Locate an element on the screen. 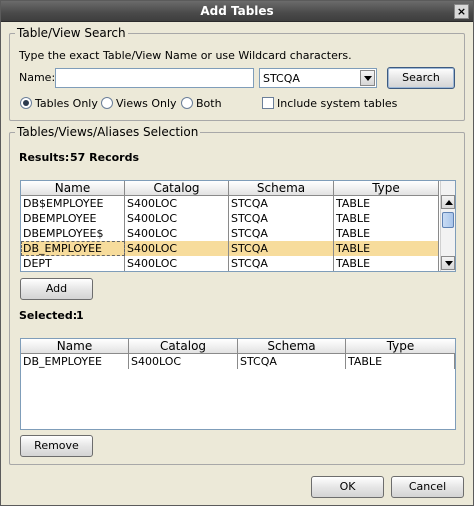 The image size is (474, 506). scroll-thumb is located at coordinates (448, 220).